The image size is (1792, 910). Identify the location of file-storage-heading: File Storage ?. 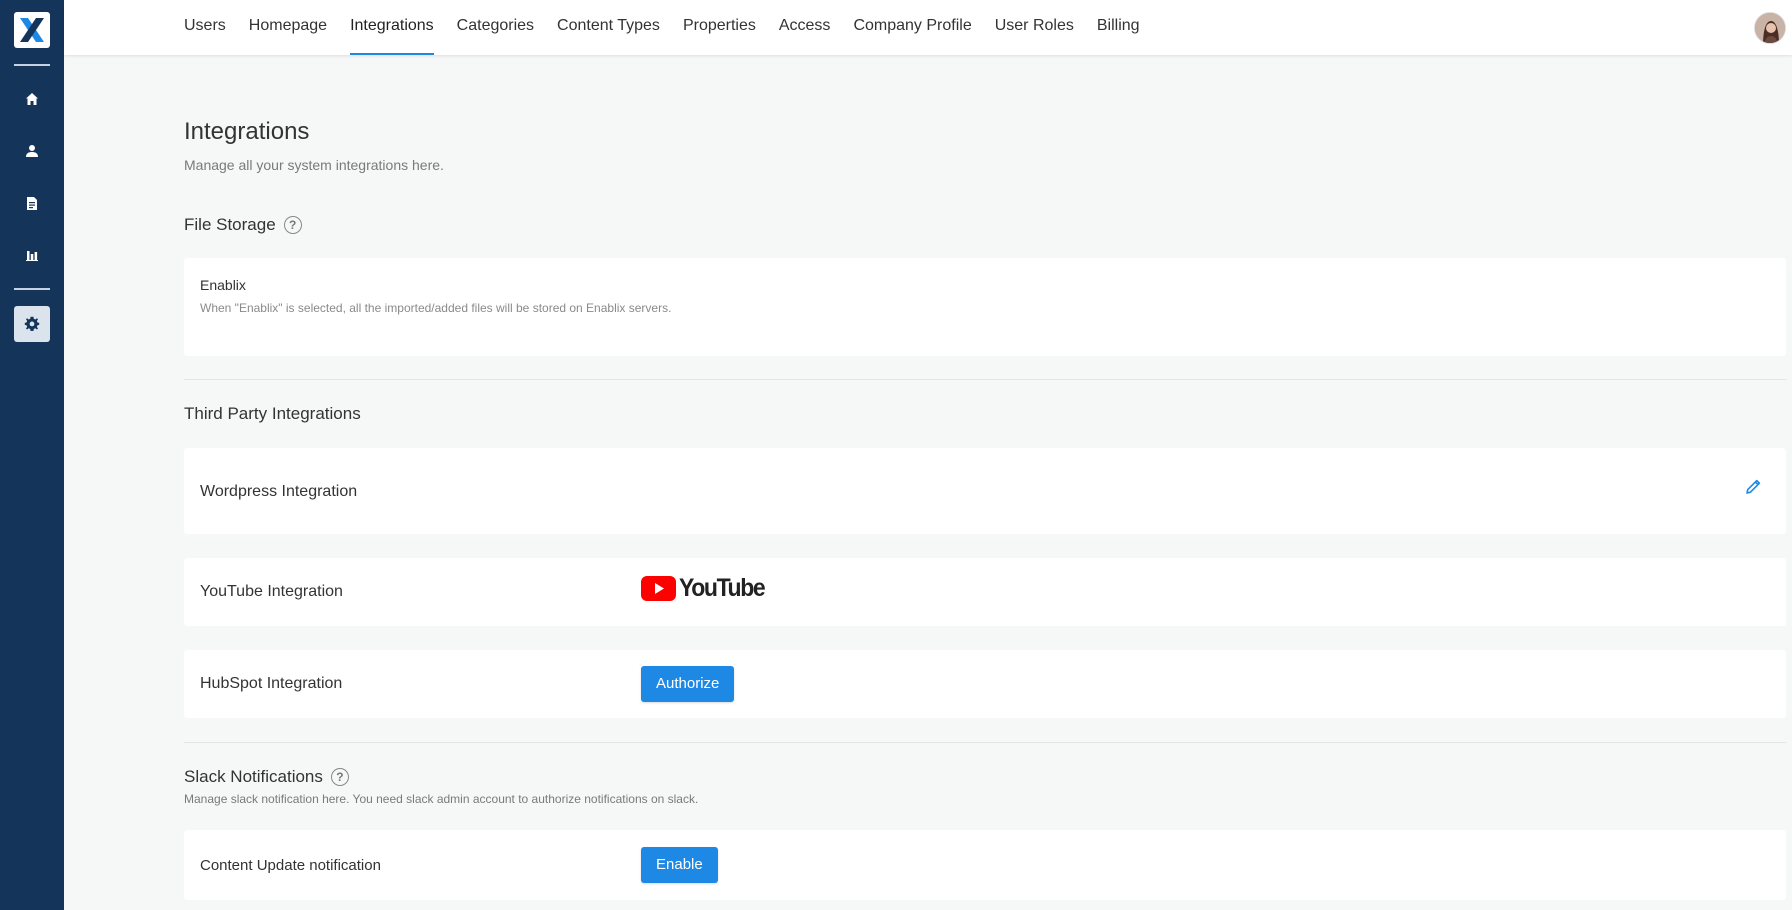
(243, 225).